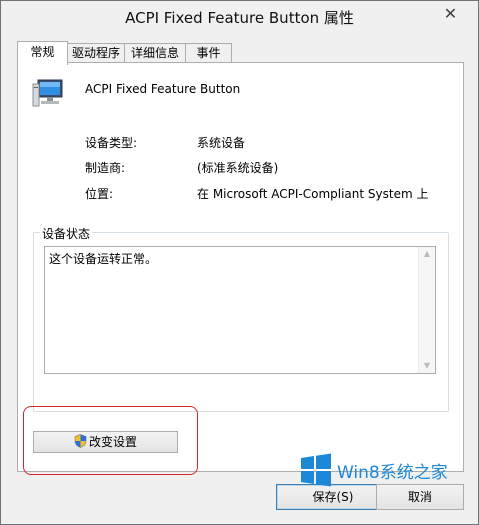  What do you see at coordinates (316, 470) in the screenshot?
I see `windows-logo-icon` at bounding box center [316, 470].